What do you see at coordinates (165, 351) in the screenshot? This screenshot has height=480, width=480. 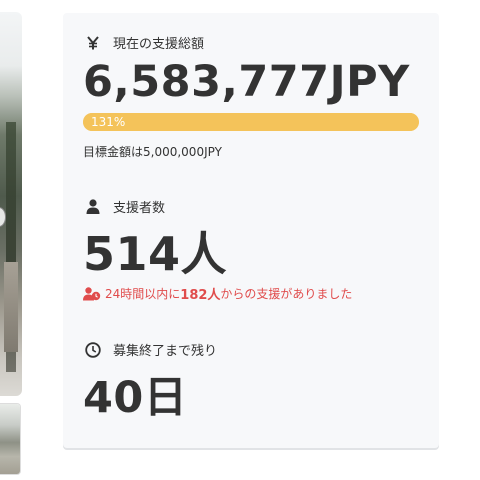 I see `remaining-label: 募集終了まで残り` at bounding box center [165, 351].